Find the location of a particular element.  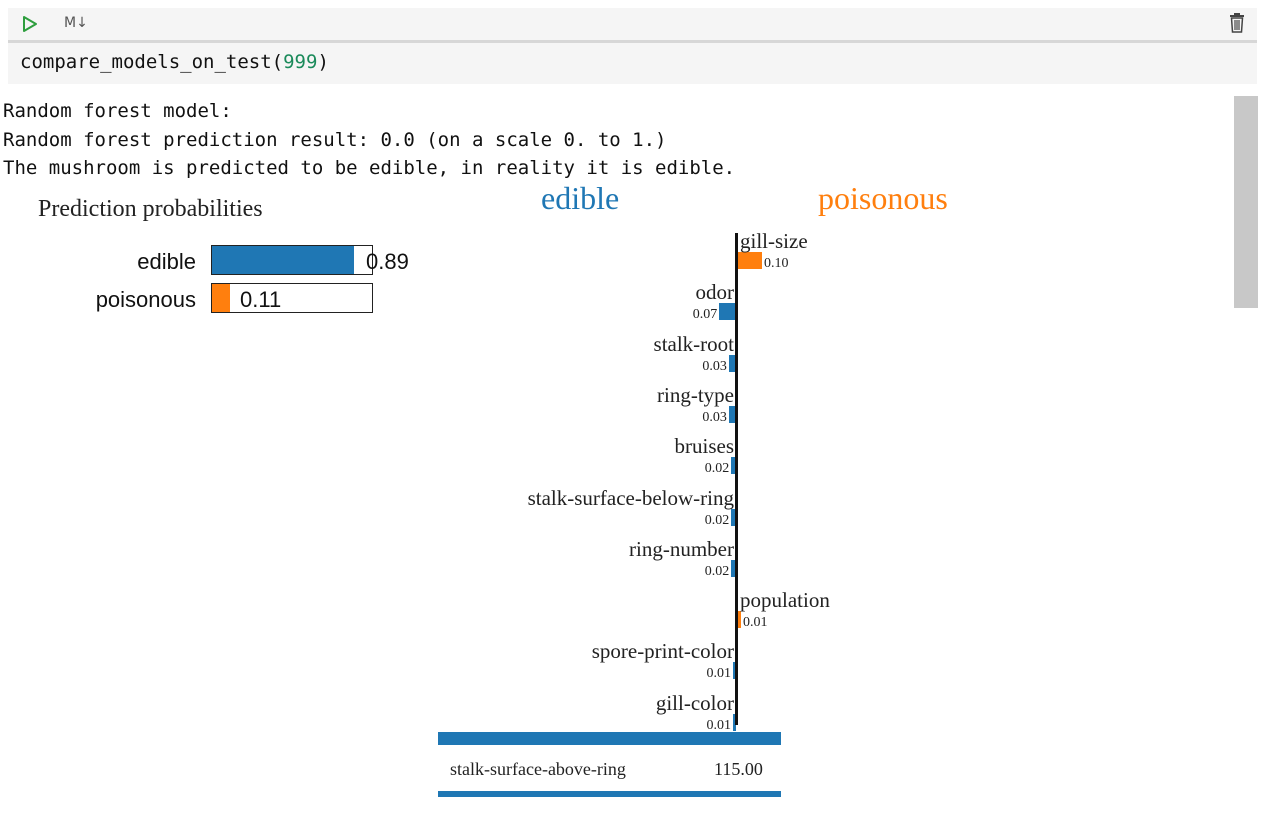

prob-fill-edible is located at coordinates (283, 260).